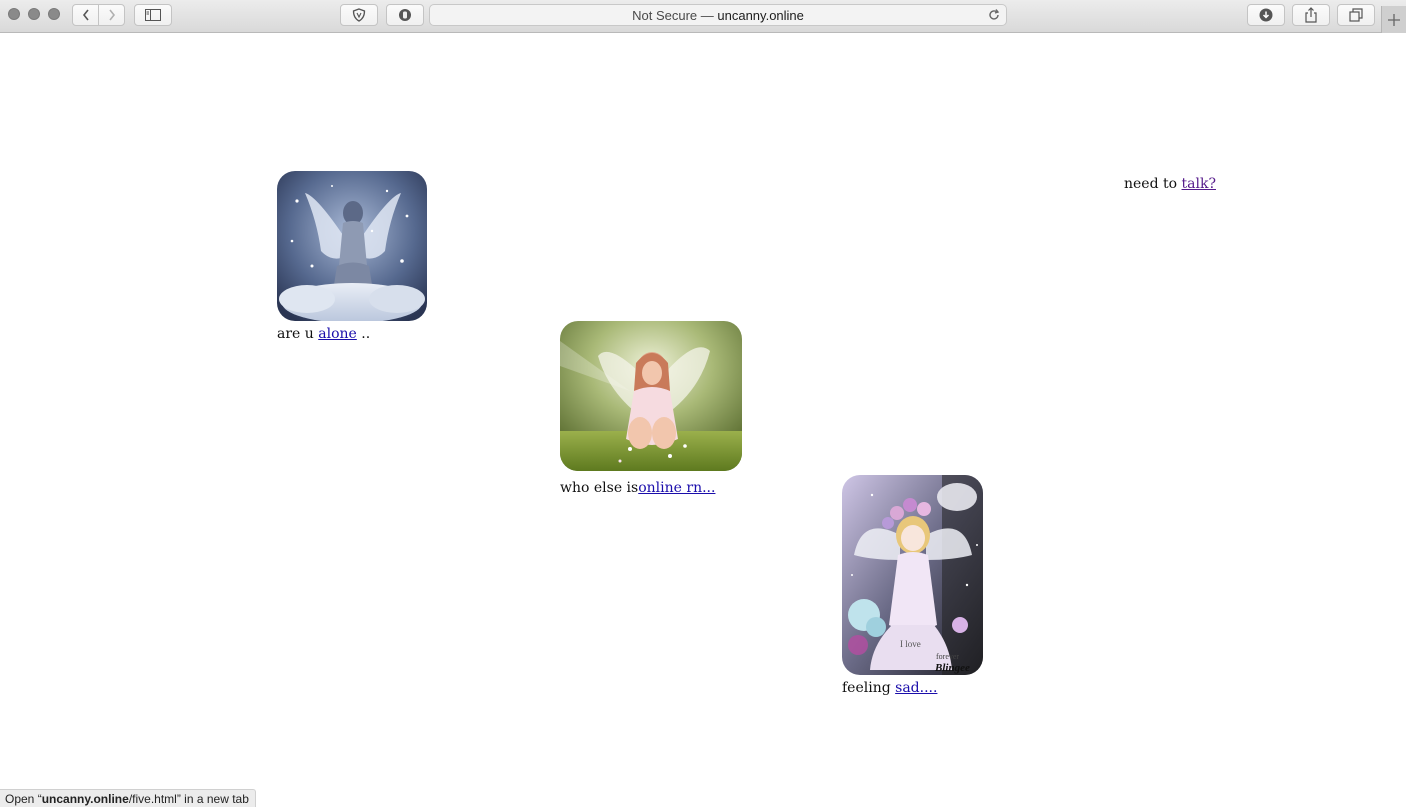  I want to click on caption-alone-suffix: .., so click(363, 334).